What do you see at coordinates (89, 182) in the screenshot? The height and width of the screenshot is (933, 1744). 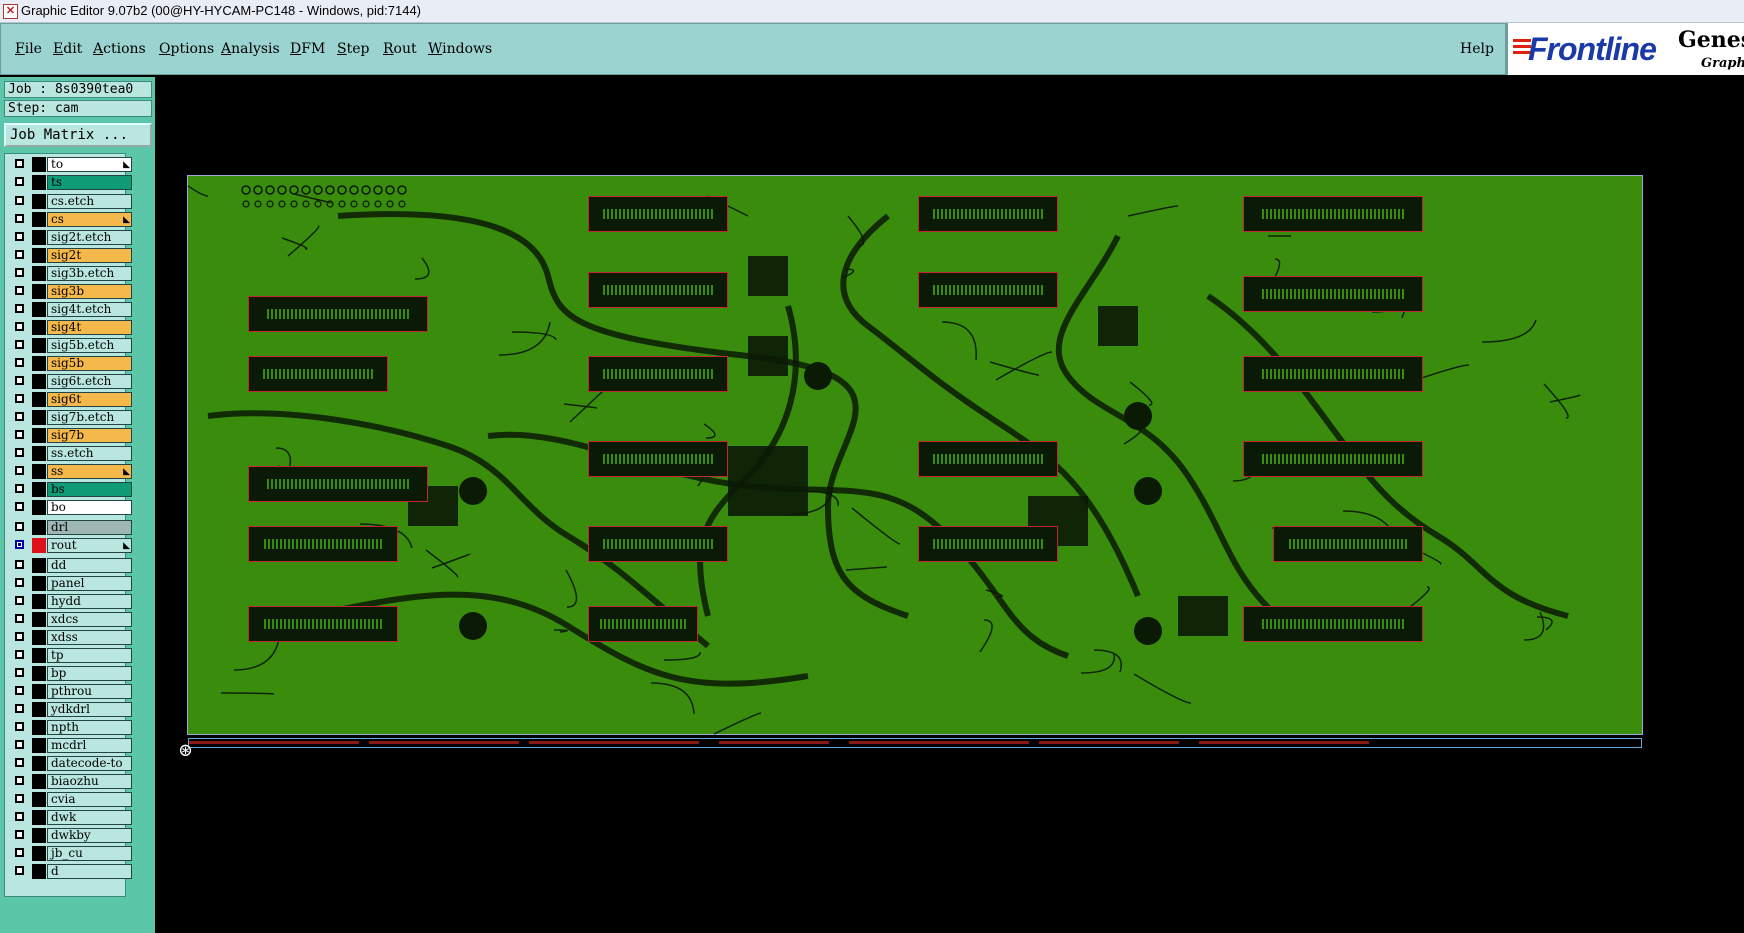 I see `layer-name: ts` at bounding box center [89, 182].